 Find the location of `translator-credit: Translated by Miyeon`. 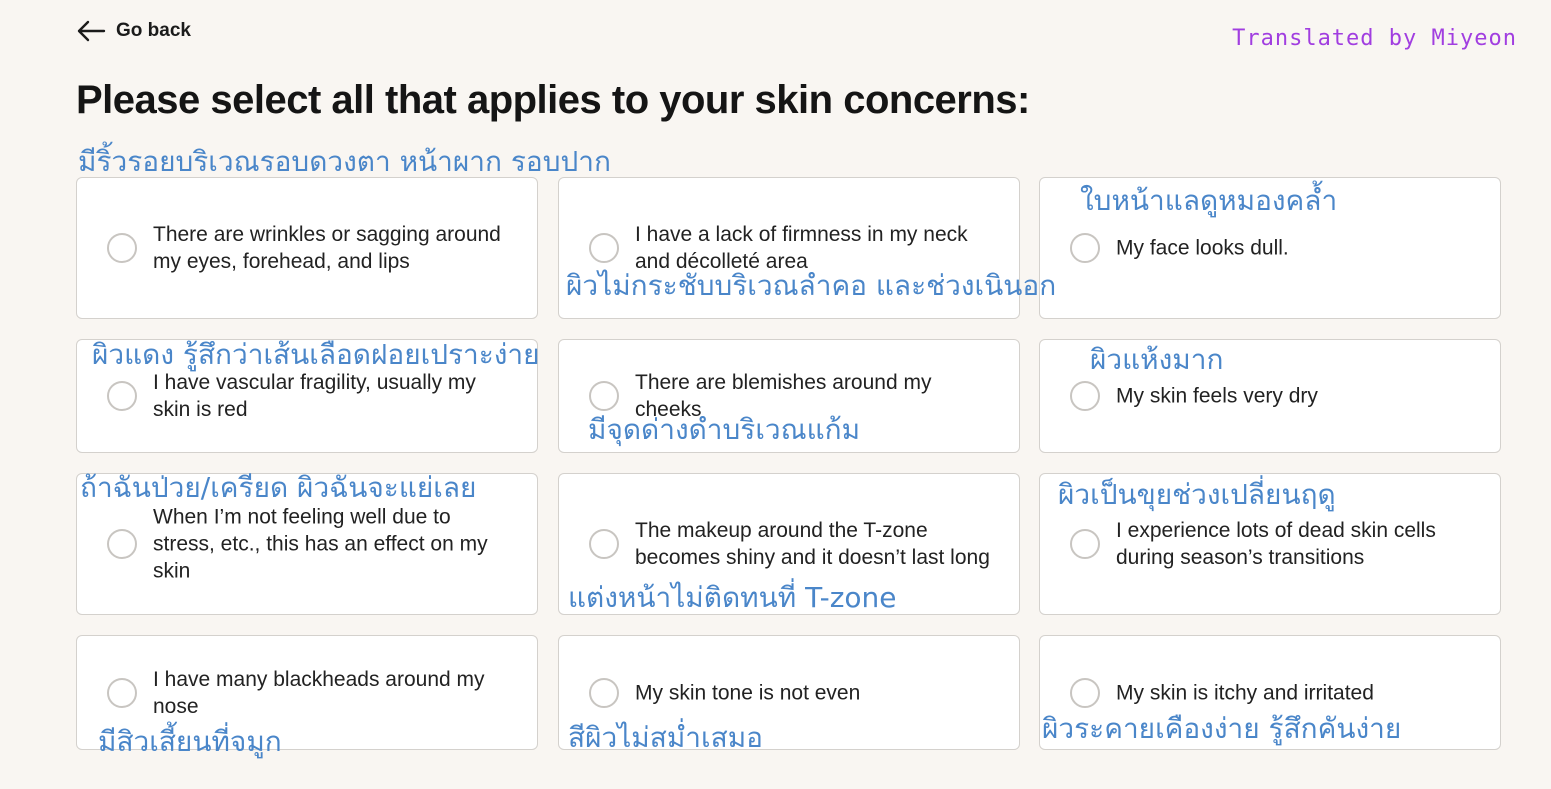

translator-credit: Translated by Miyeon is located at coordinates (1374, 38).